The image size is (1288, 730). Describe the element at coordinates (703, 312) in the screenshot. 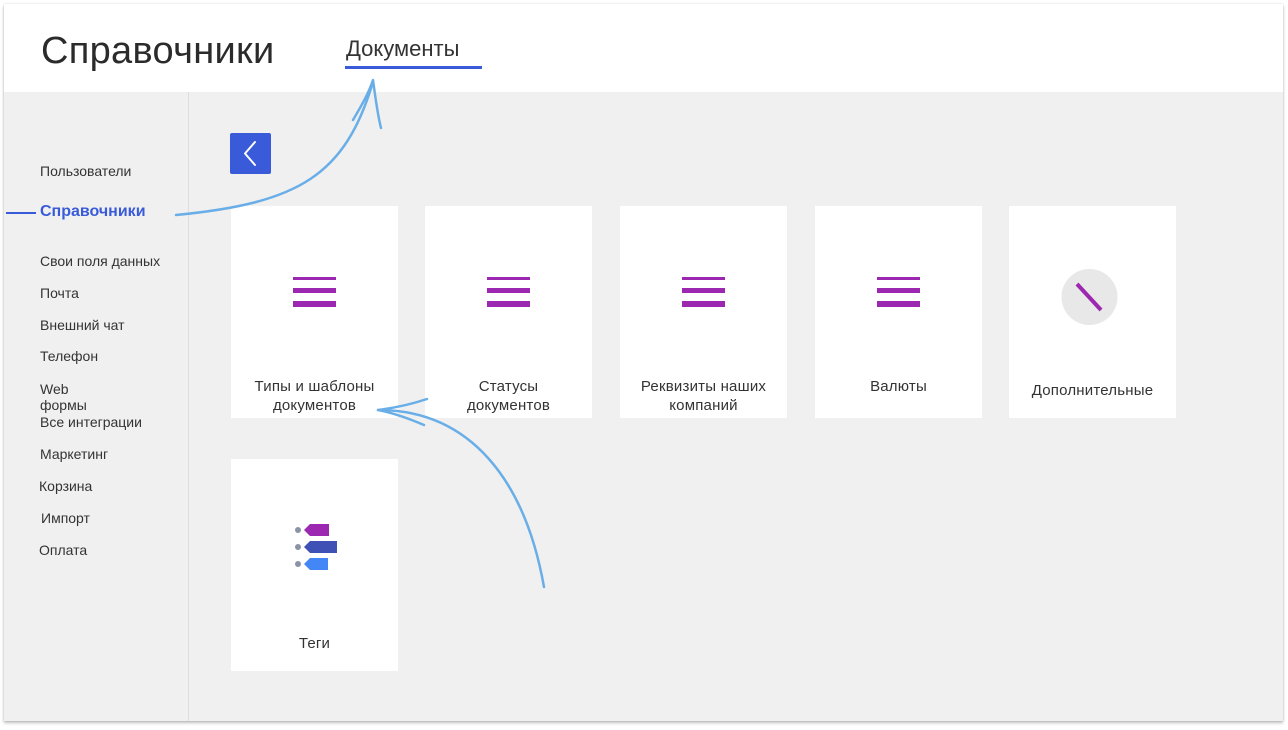

I see `card-company-details: Реквизиты наших компаний` at that location.